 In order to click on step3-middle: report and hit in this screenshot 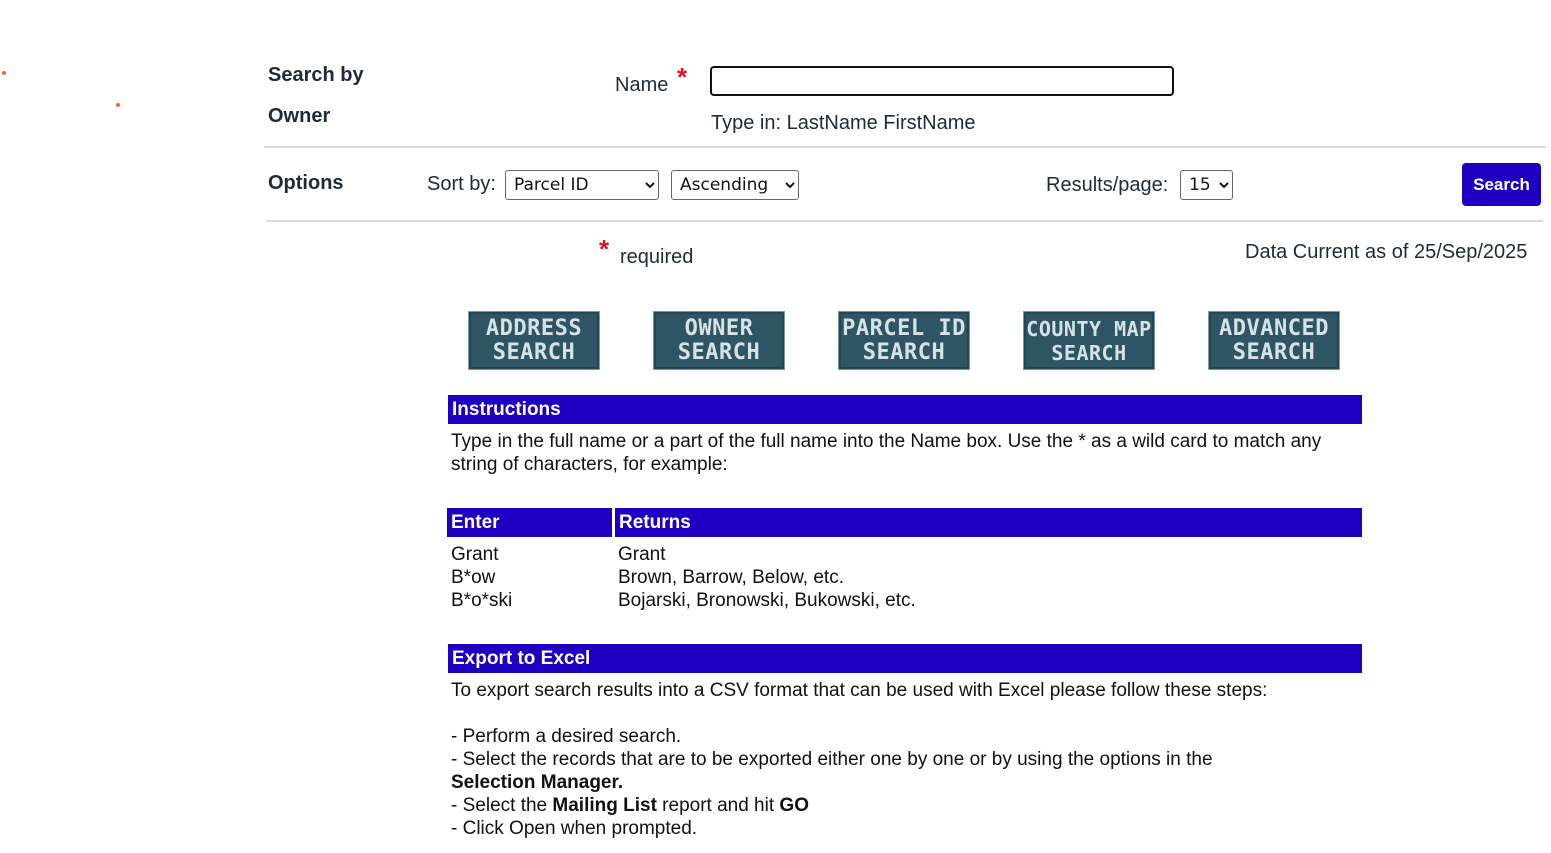, I will do `click(718, 805)`.